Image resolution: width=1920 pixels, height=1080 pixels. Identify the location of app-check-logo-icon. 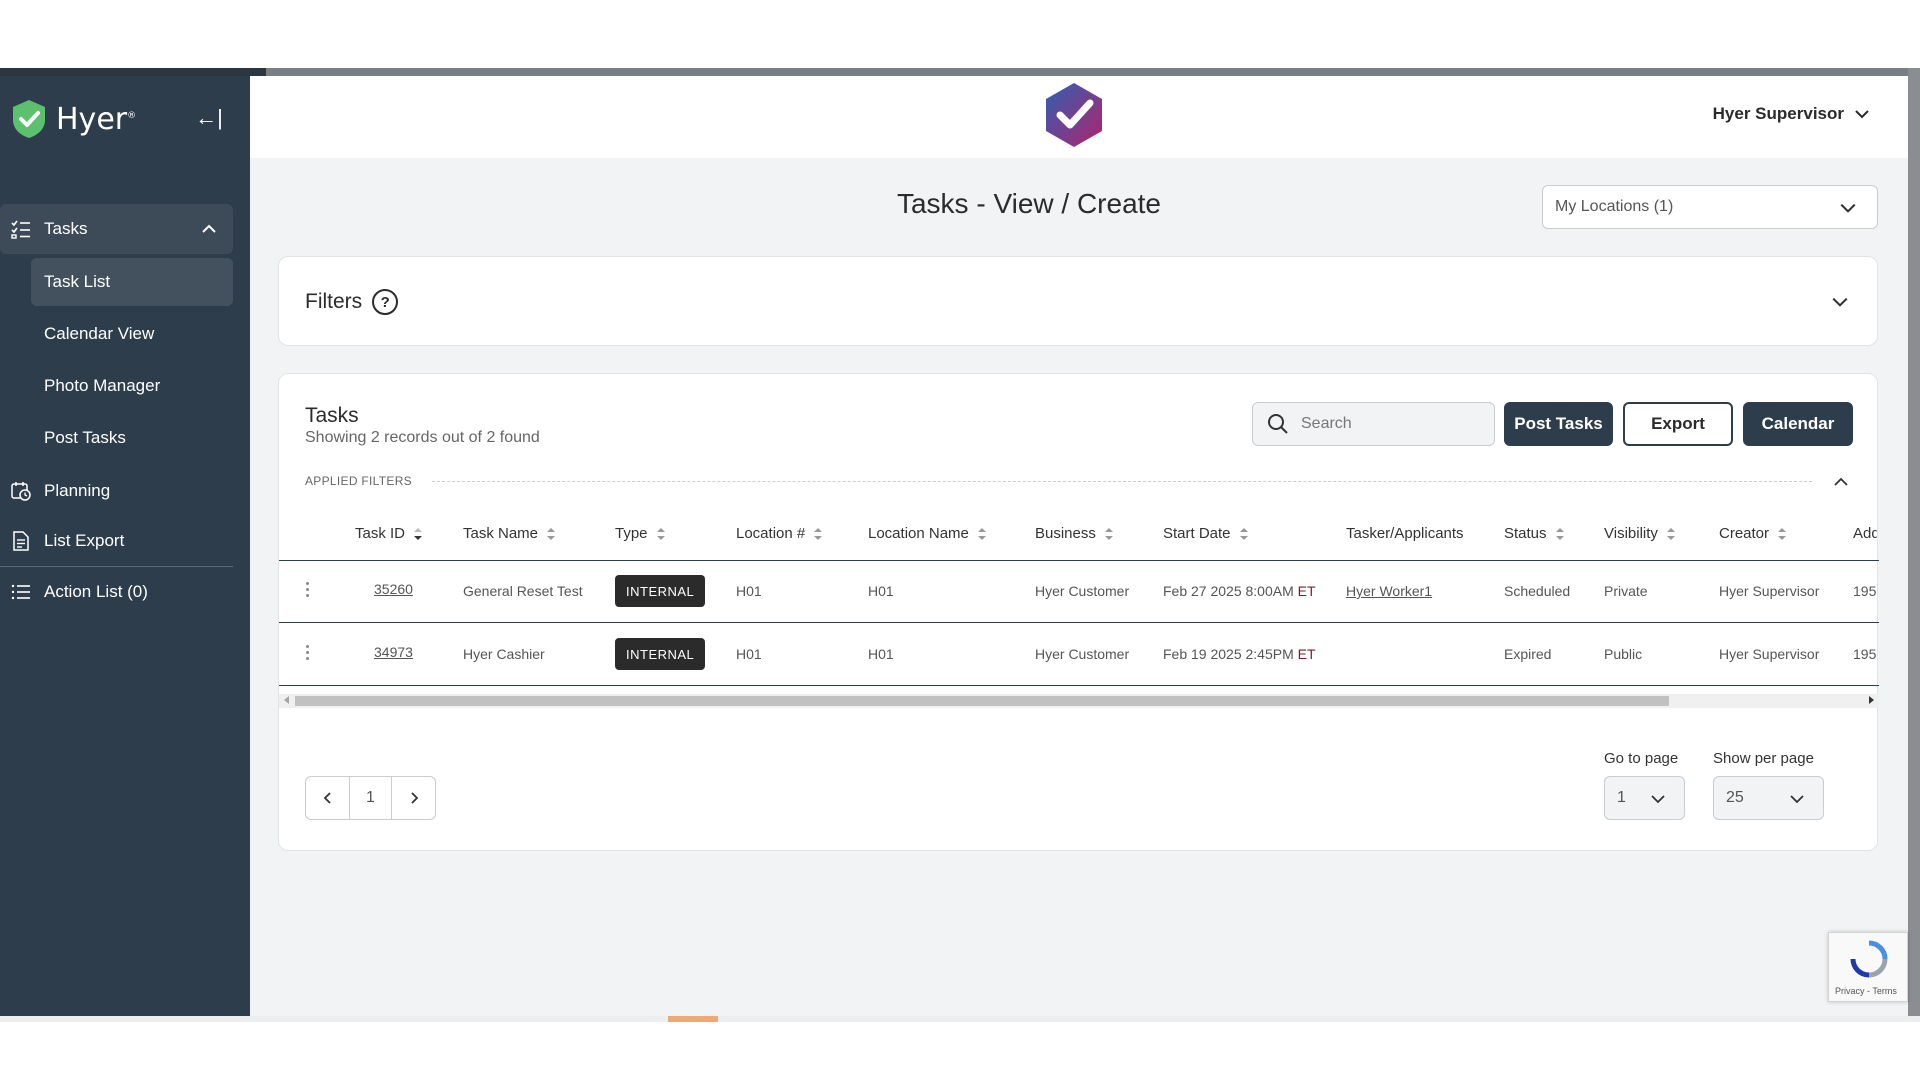
(1074, 115).